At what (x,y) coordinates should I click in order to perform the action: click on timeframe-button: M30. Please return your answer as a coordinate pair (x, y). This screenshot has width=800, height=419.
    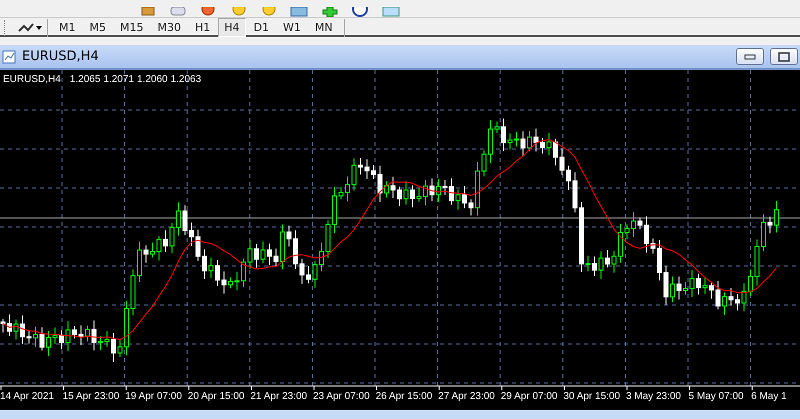
    Looking at the image, I should click on (169, 27).